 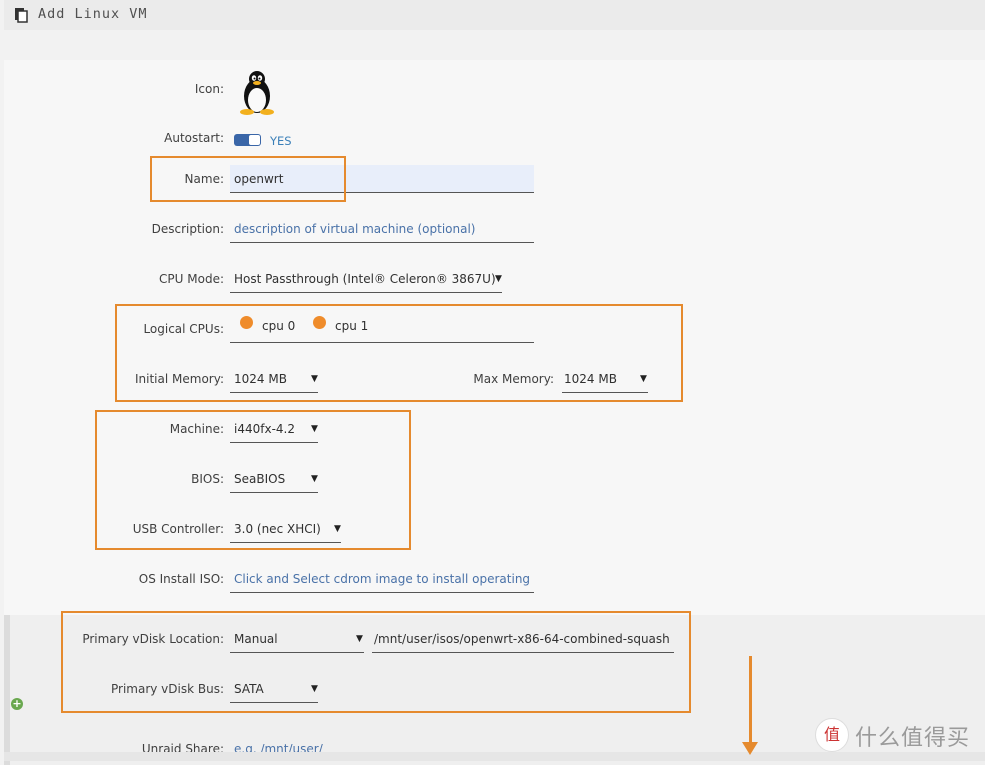 What do you see at coordinates (21, 15) in the screenshot?
I see `clipboard-icon` at bounding box center [21, 15].